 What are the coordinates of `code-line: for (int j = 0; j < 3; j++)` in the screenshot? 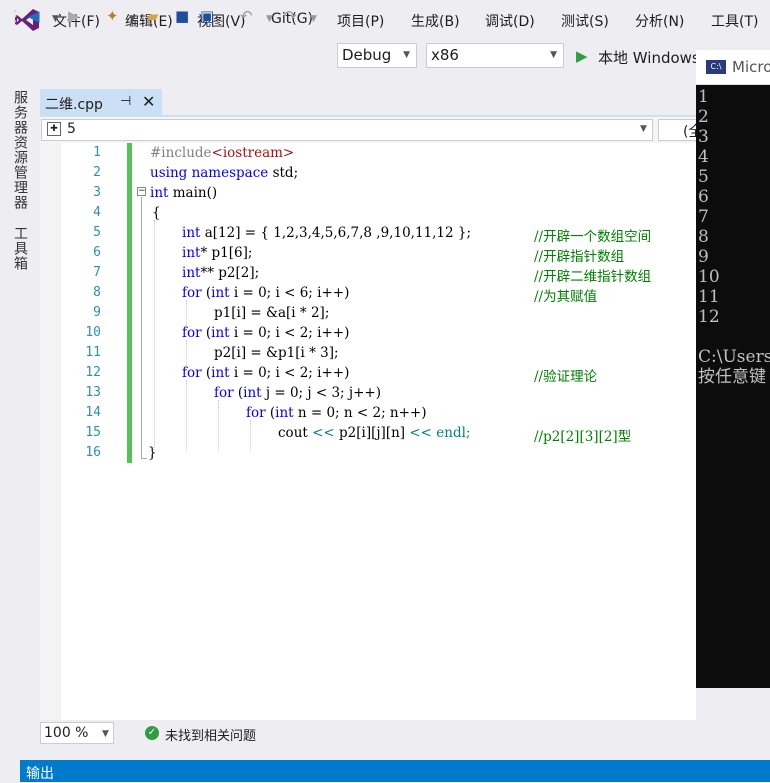 It's located at (297, 393).